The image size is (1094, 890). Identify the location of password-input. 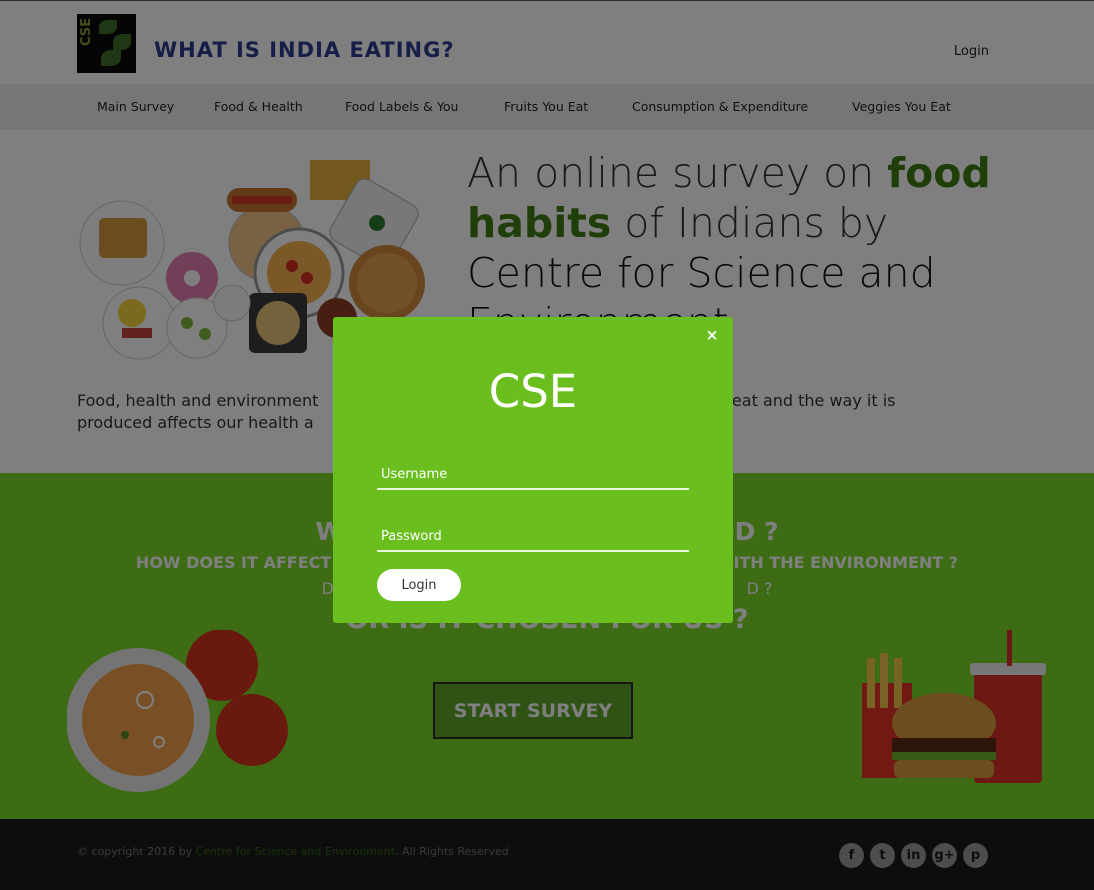
(533, 536).